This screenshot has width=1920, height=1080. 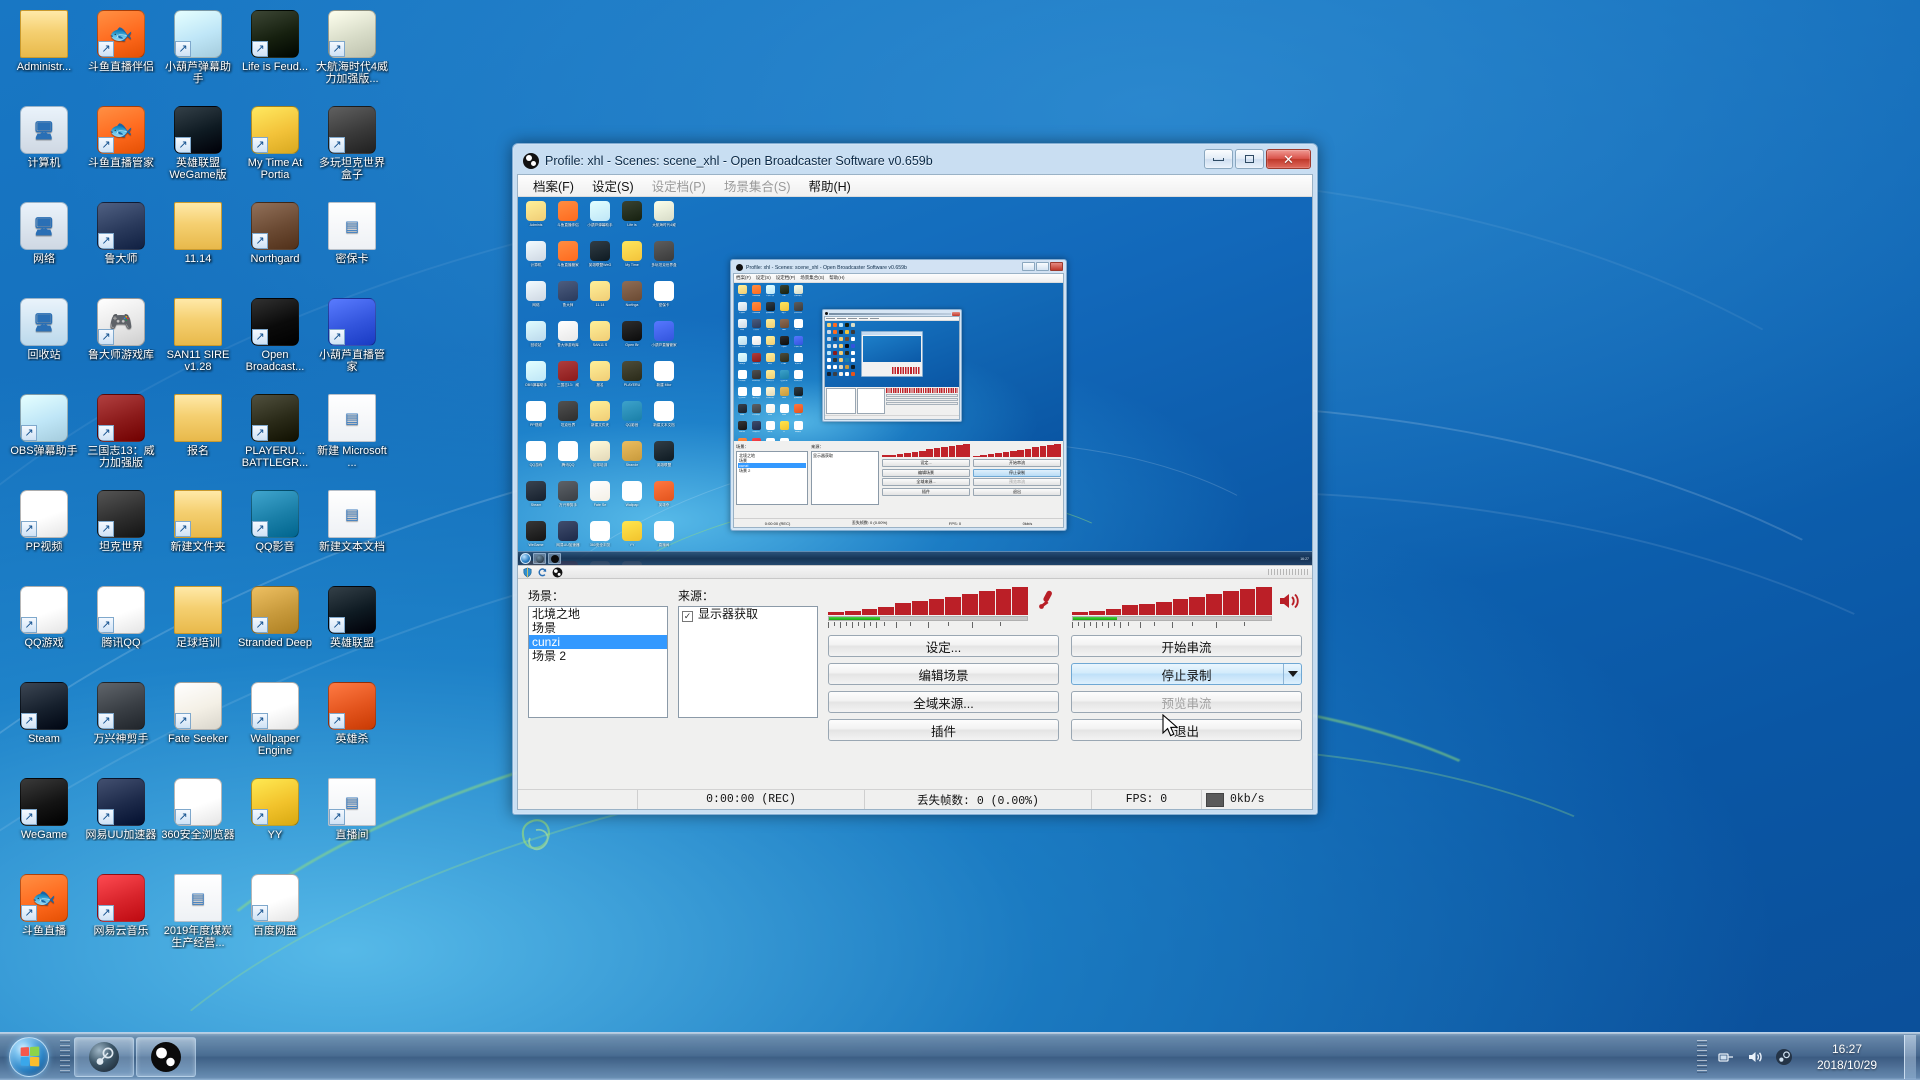 What do you see at coordinates (890, 313) in the screenshot?
I see `nested3-title-text-blur` at bounding box center [890, 313].